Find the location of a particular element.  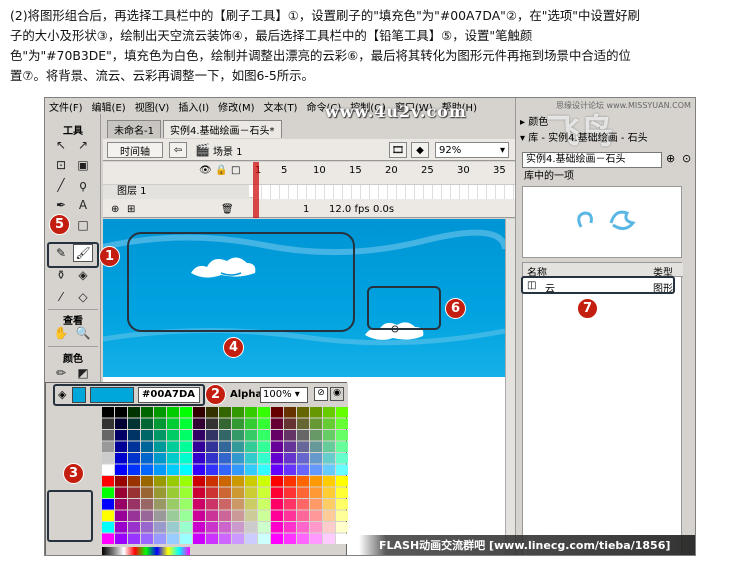

stroke-color-icon: ✏ is located at coordinates (61, 373).